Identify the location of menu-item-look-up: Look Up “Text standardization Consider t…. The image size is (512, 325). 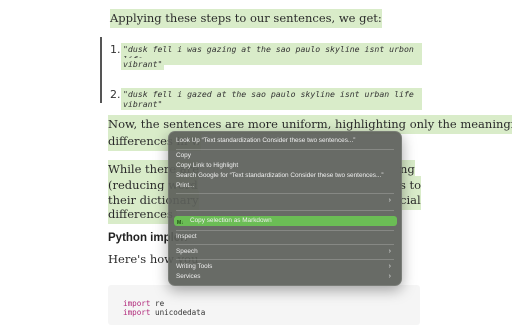
(285, 141).